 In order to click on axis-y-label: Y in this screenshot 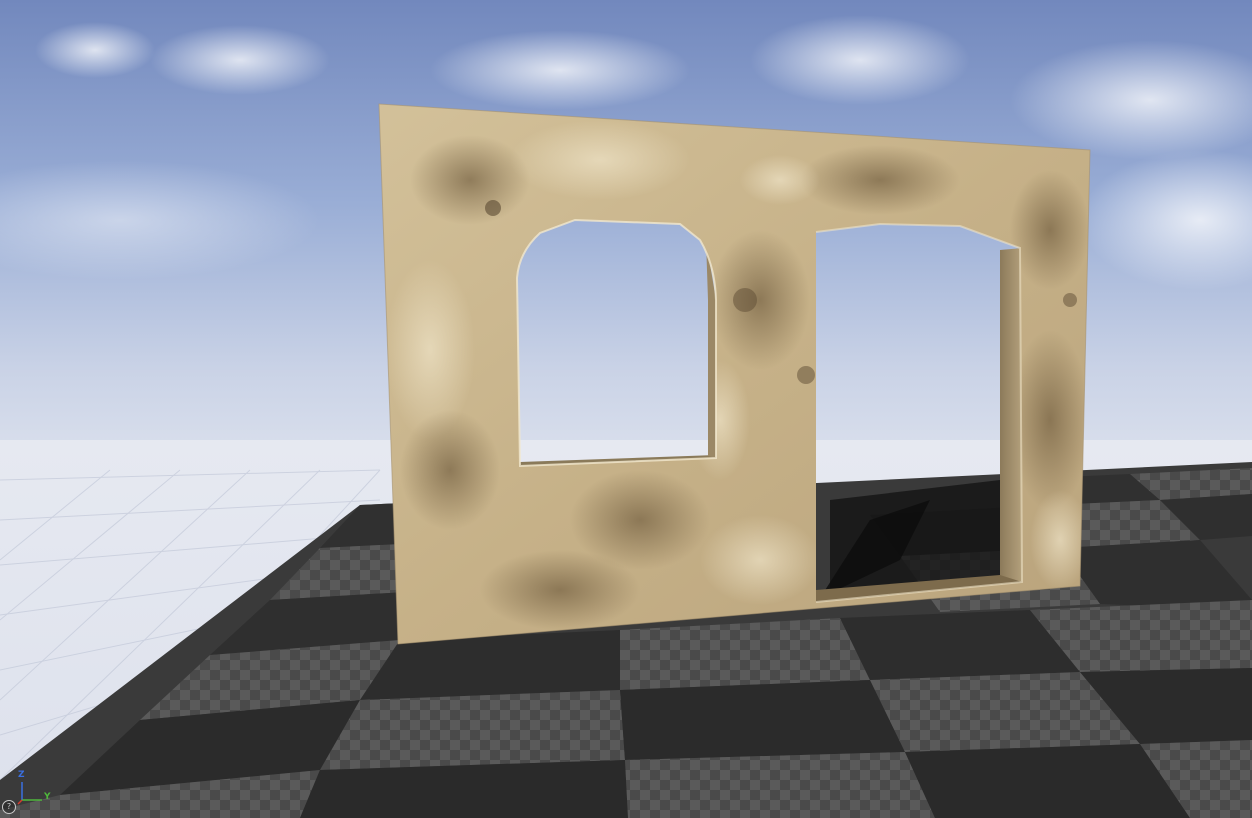, I will do `click(47, 797)`.